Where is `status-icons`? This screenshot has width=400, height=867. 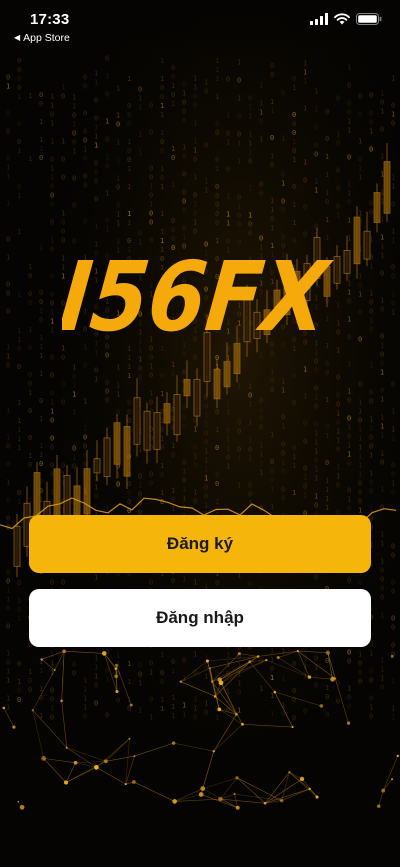 status-icons is located at coordinates (346, 19).